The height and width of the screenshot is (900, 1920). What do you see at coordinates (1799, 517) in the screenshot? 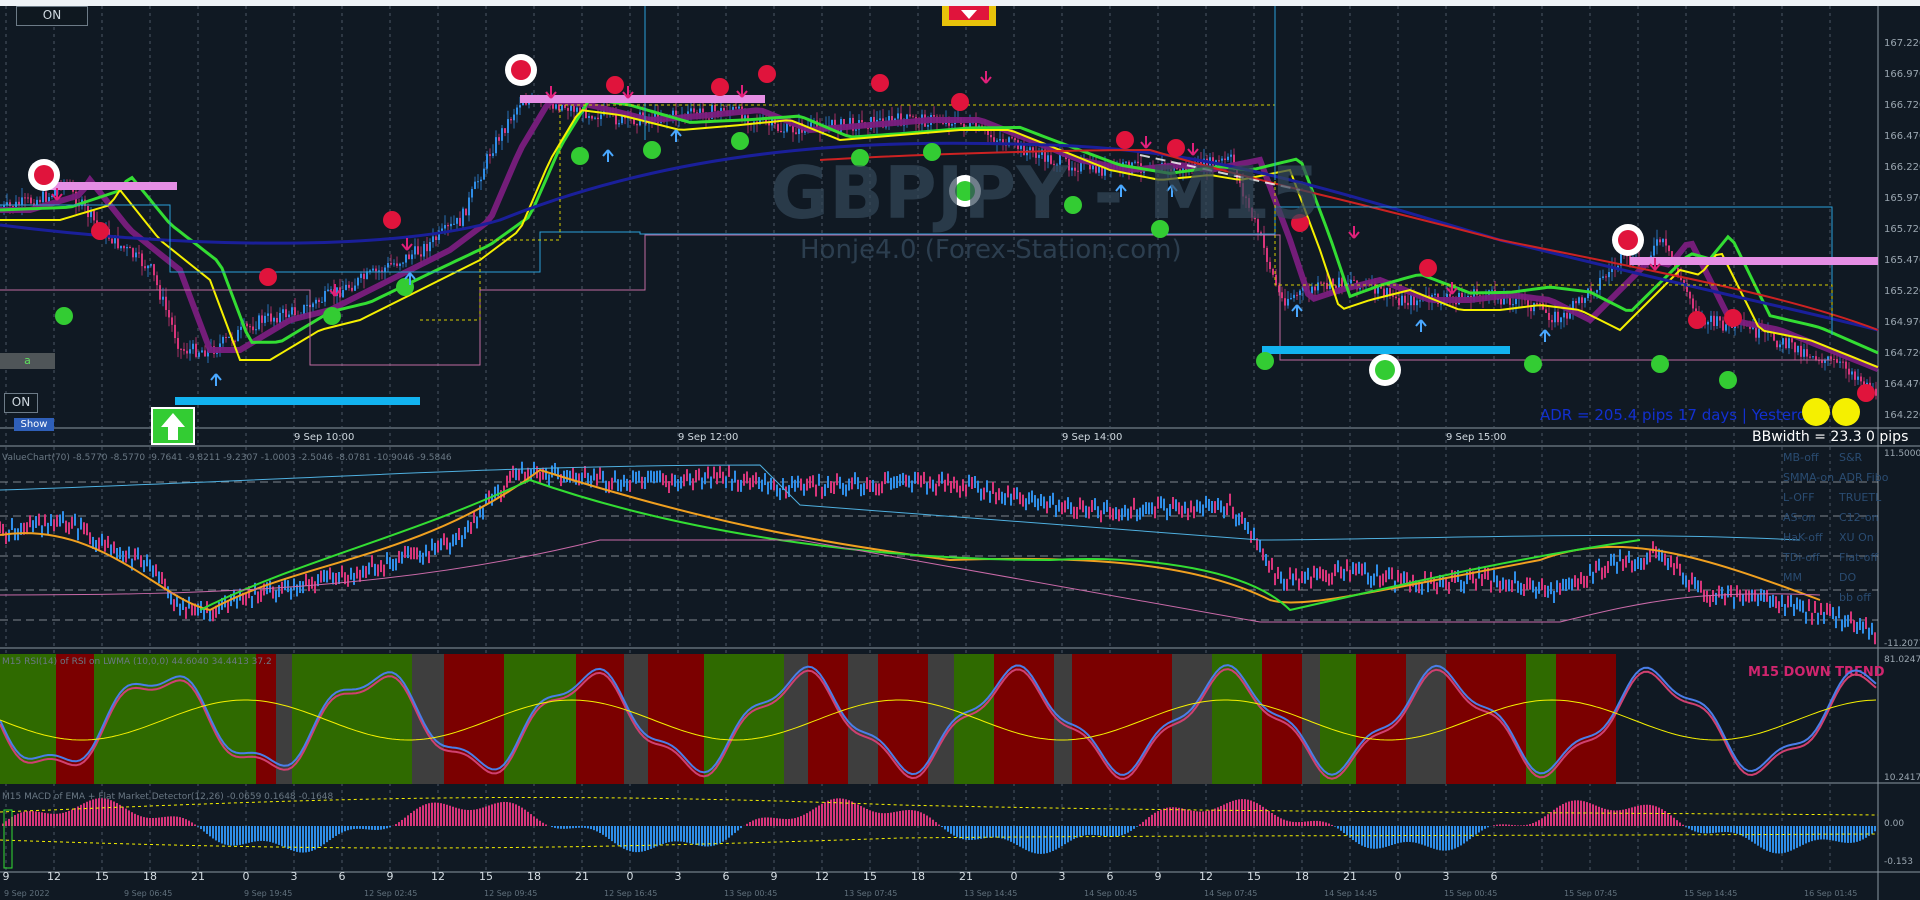
I see `side-toggle-button: AS-on` at bounding box center [1799, 517].